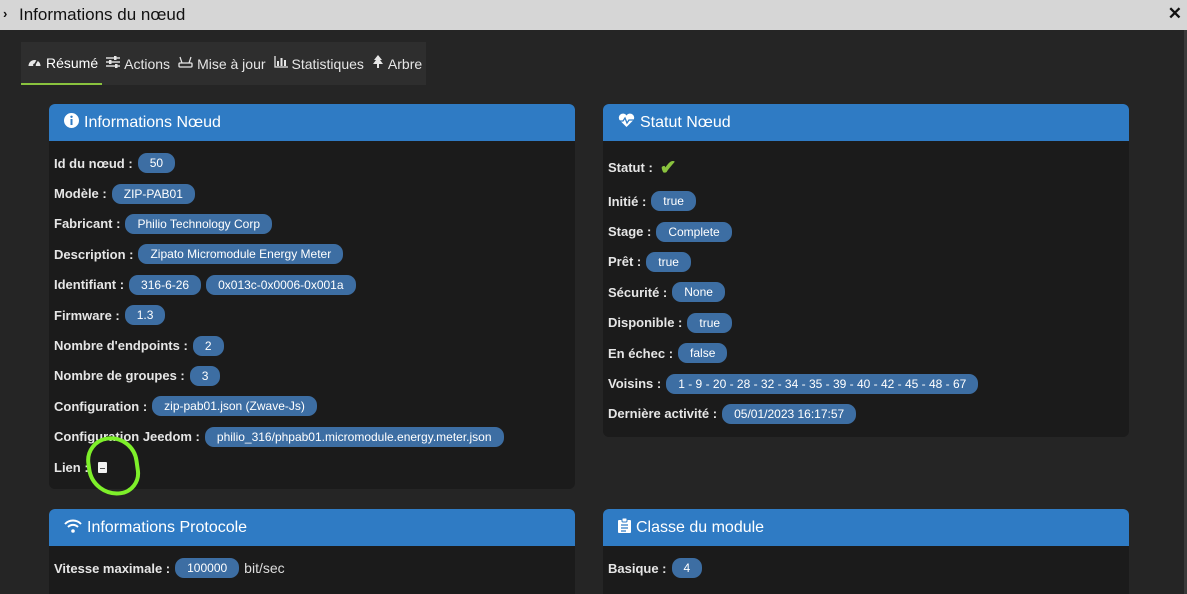  What do you see at coordinates (101, 406) in the screenshot?
I see `label: Configuration :` at bounding box center [101, 406].